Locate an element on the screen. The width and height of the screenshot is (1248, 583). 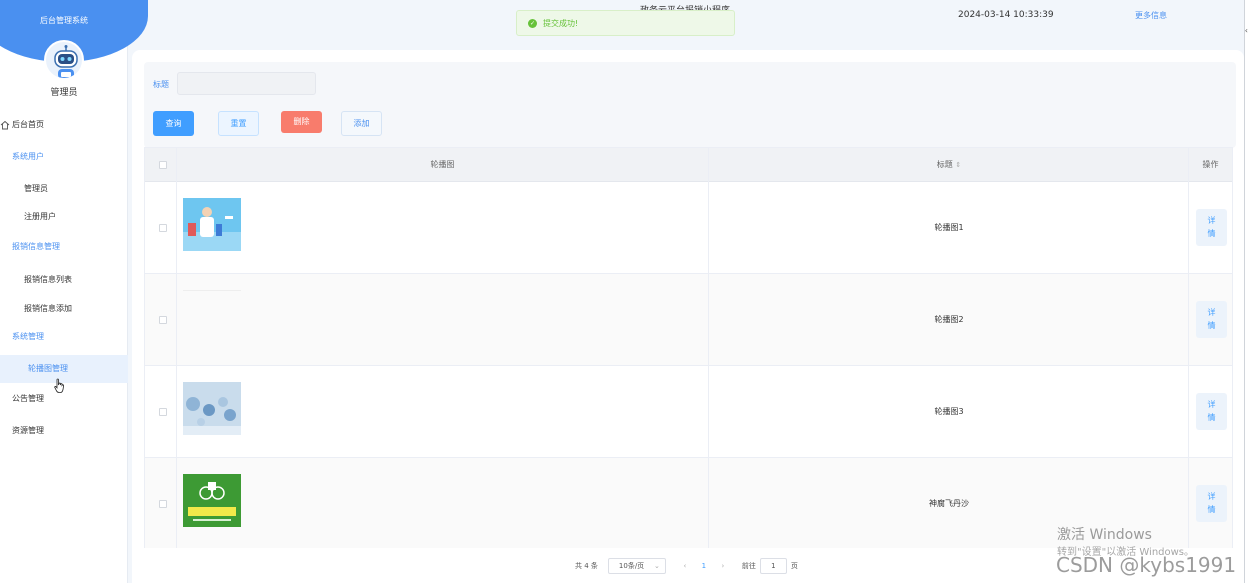
page-size-value: 10条/页 is located at coordinates (631, 566).